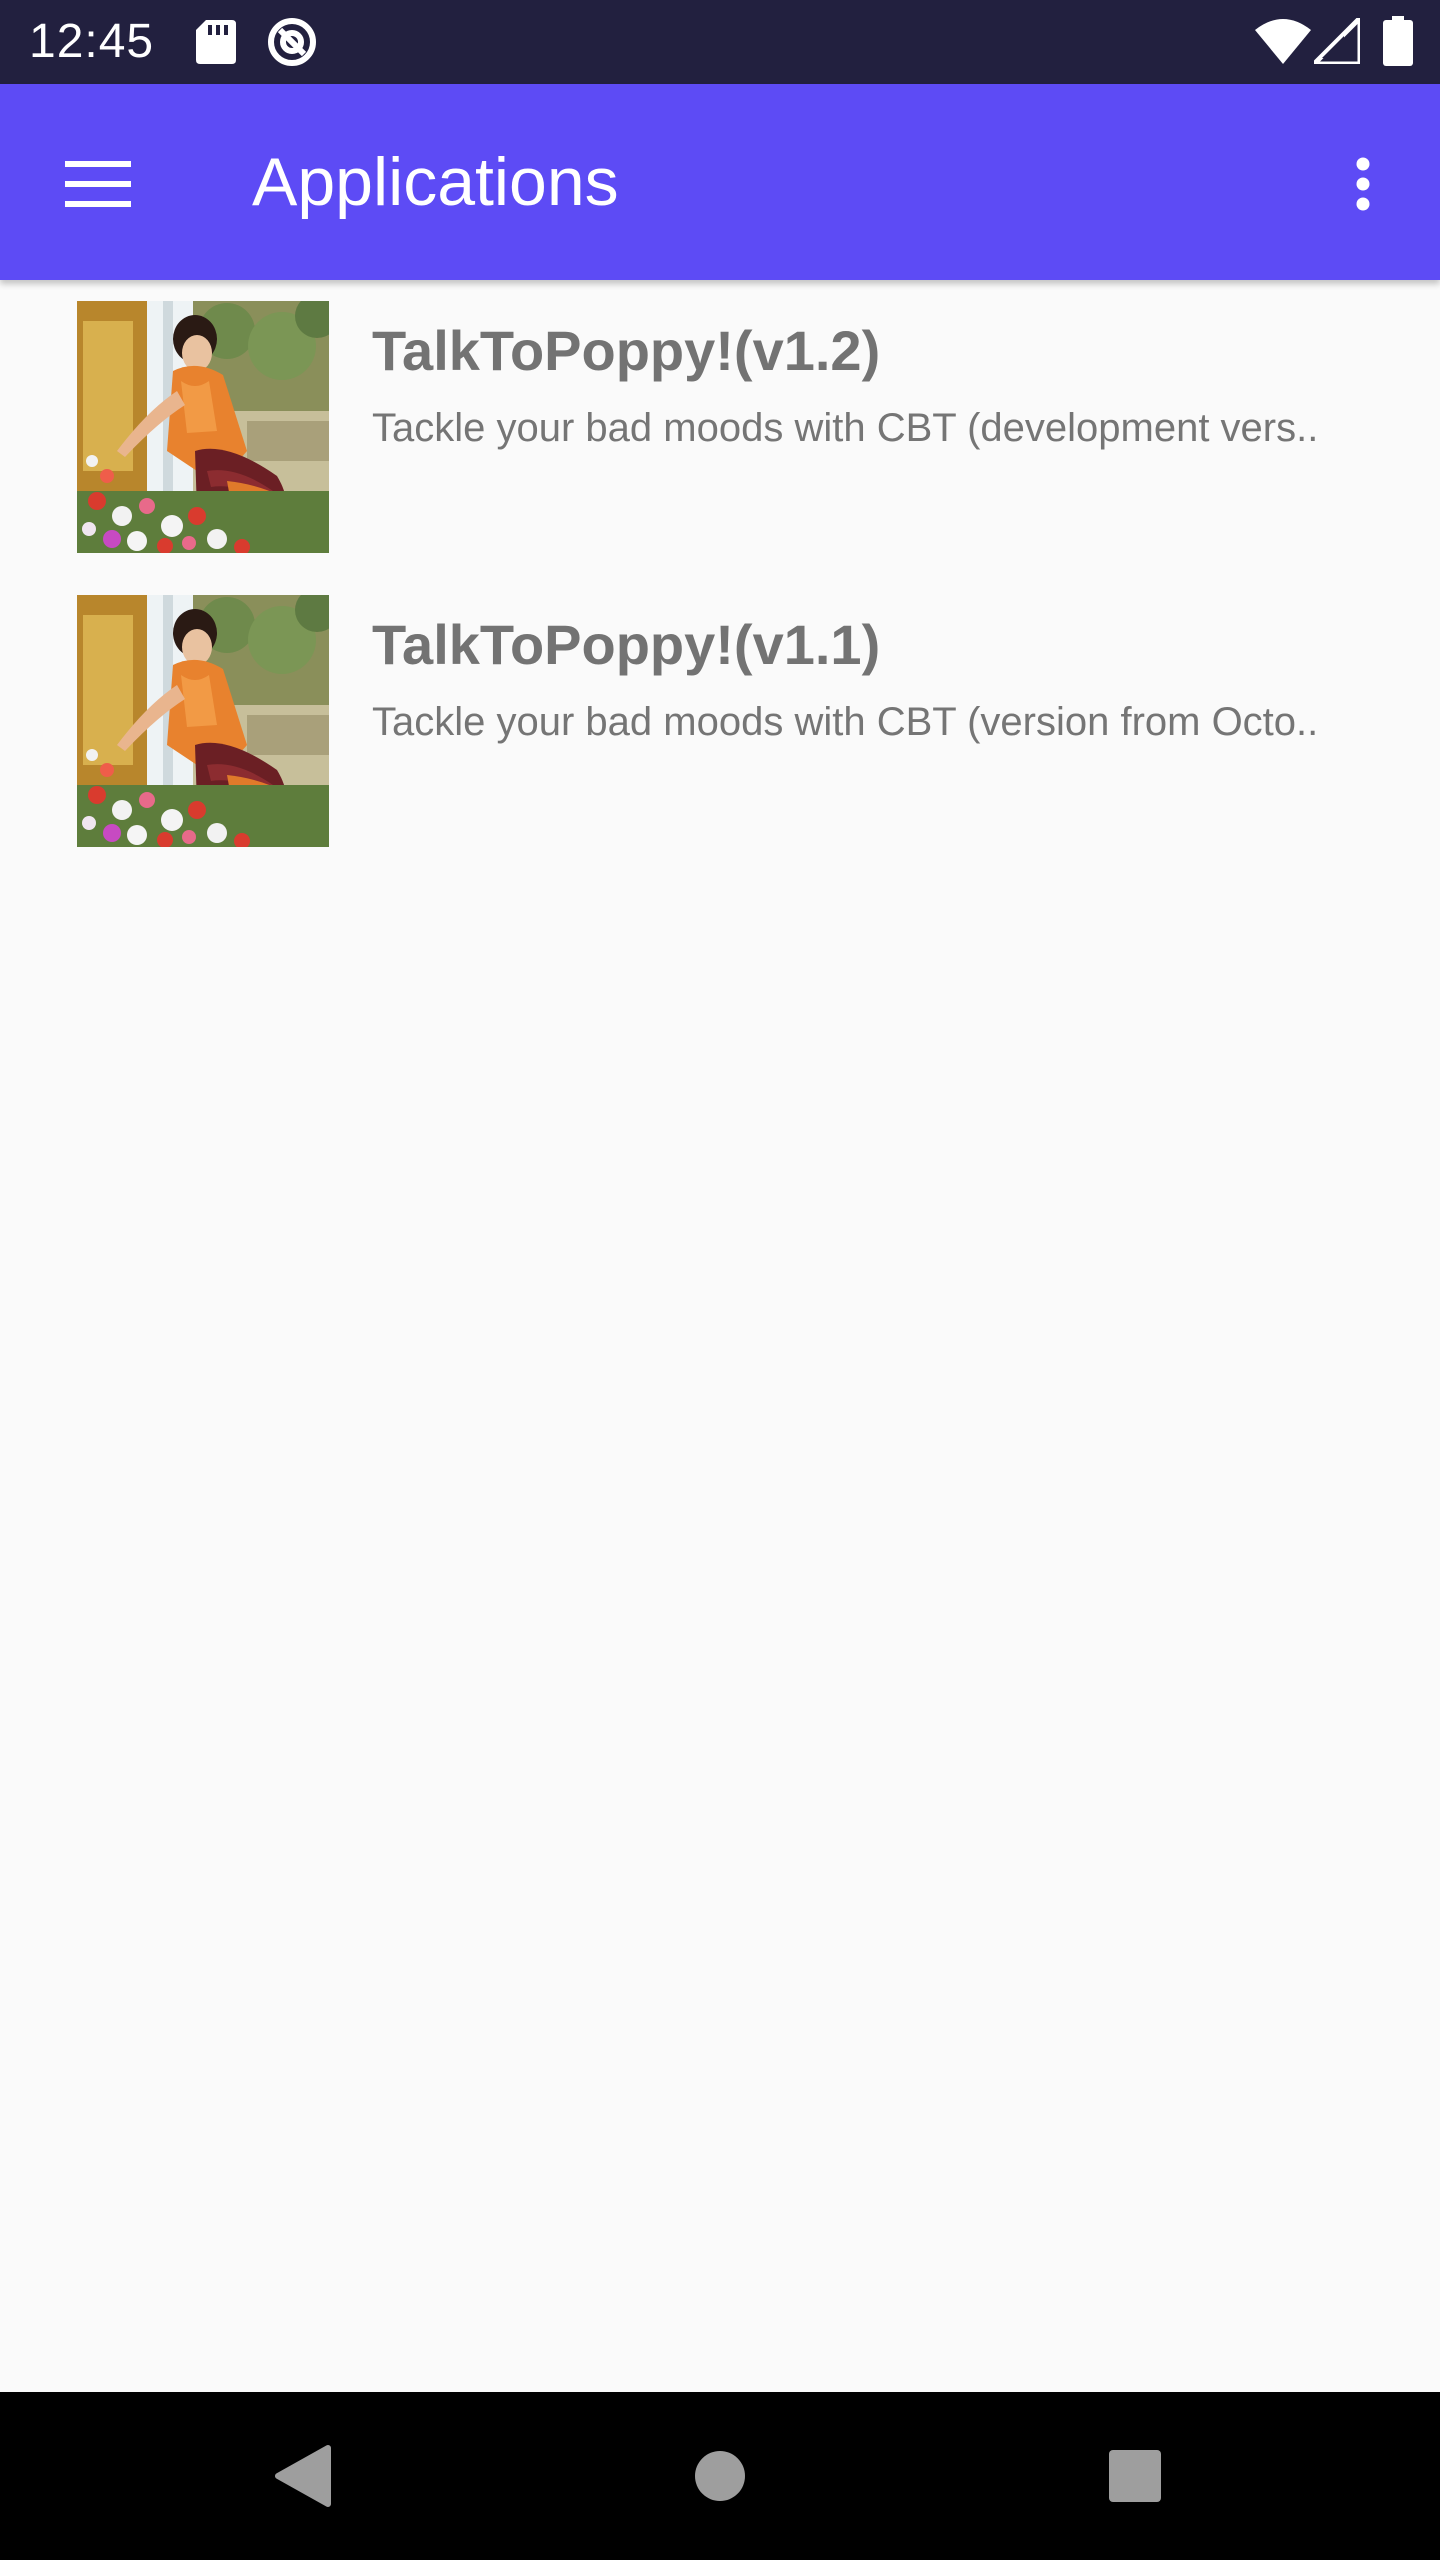  I want to click on home-icon, so click(720, 2476).